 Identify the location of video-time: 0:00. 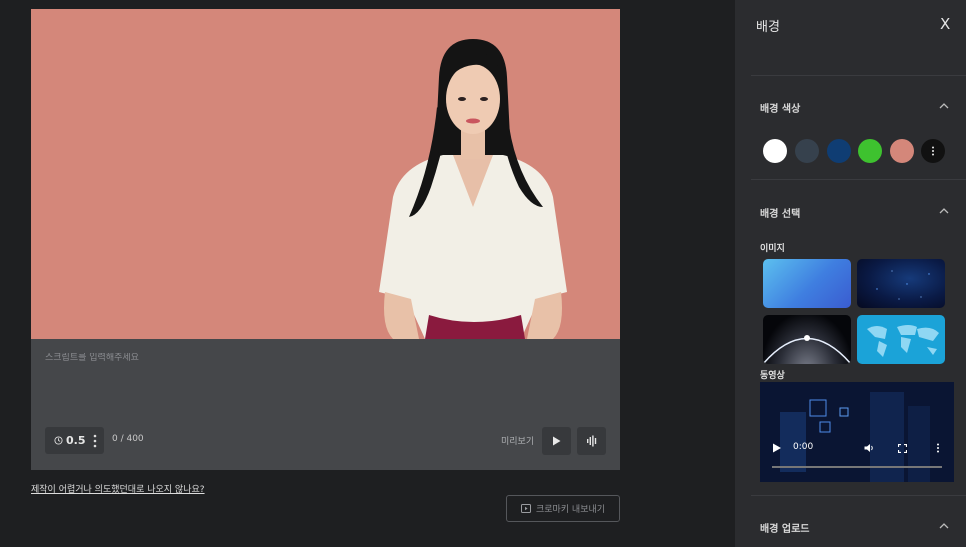
(803, 447).